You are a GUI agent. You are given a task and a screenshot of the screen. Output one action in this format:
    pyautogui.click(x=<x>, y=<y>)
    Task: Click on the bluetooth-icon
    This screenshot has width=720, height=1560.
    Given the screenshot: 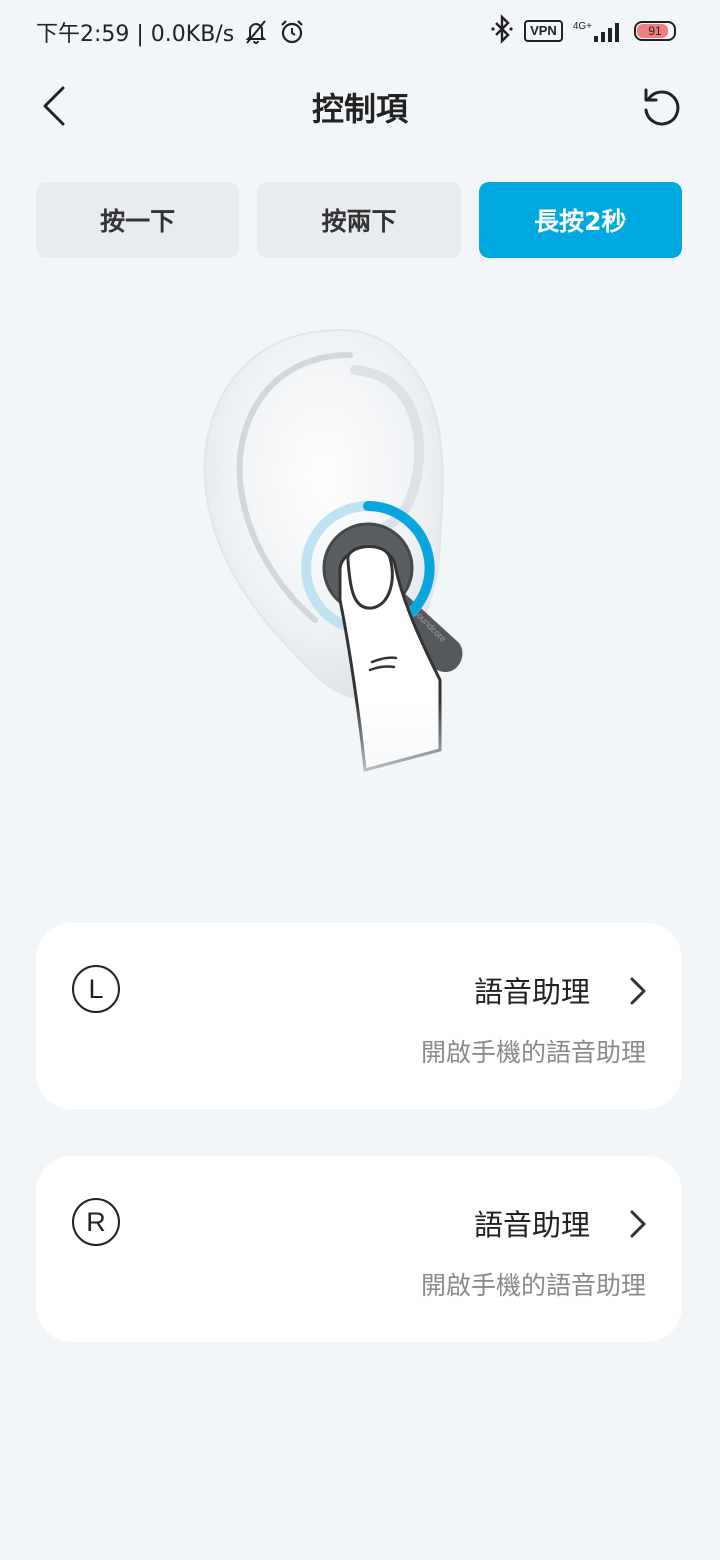 What is the action you would take?
    pyautogui.click(x=502, y=31)
    